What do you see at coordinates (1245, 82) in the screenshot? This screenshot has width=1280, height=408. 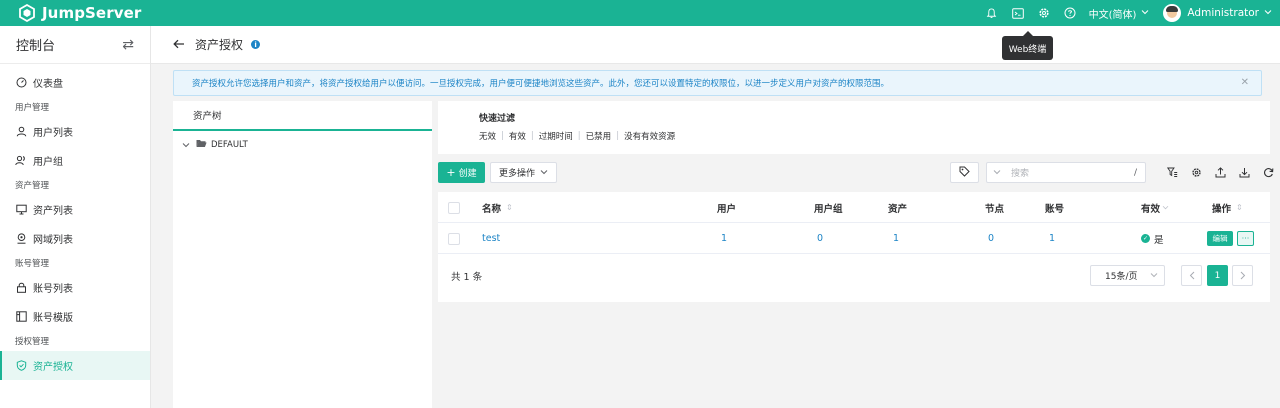 I see `close-icon: ✕` at bounding box center [1245, 82].